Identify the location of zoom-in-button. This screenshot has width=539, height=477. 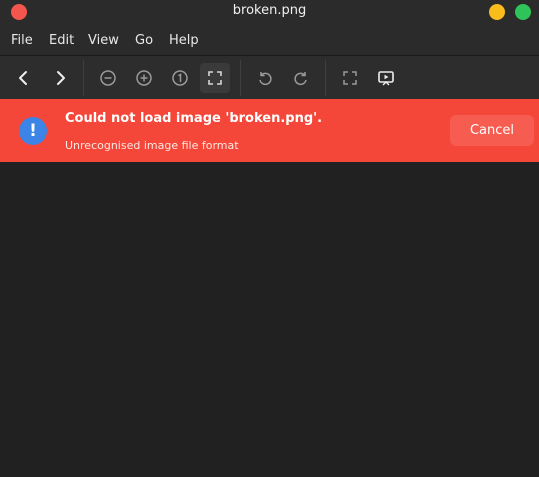
(144, 78).